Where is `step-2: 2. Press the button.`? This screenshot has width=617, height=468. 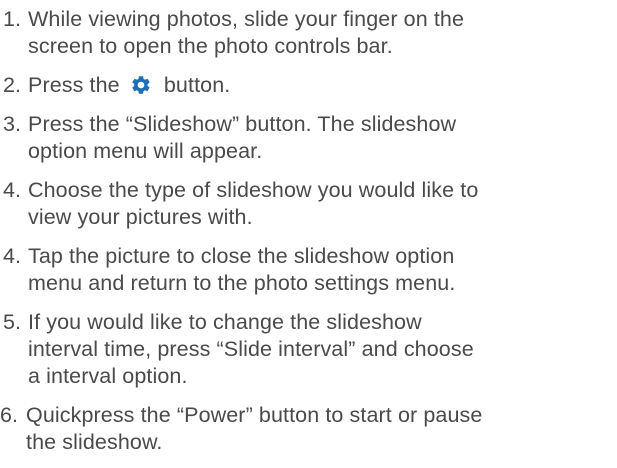
step-2: 2. Press the button. is located at coordinates (308, 85).